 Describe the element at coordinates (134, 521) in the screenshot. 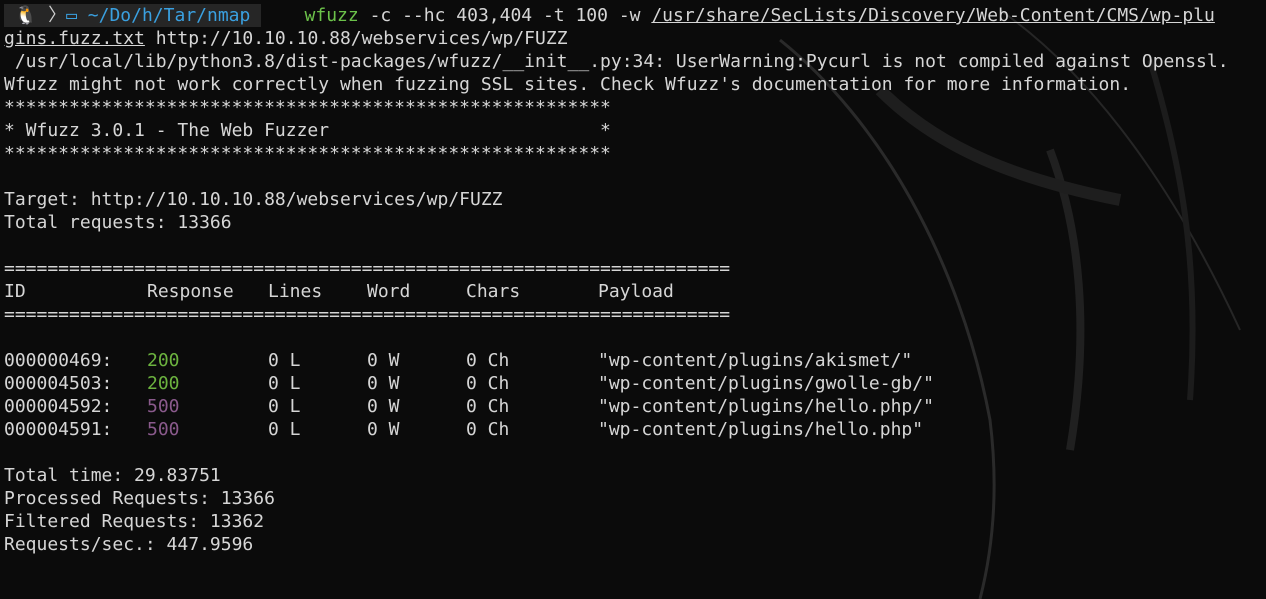

I see `summary-filtered: Filtered Requests: 13362` at that location.